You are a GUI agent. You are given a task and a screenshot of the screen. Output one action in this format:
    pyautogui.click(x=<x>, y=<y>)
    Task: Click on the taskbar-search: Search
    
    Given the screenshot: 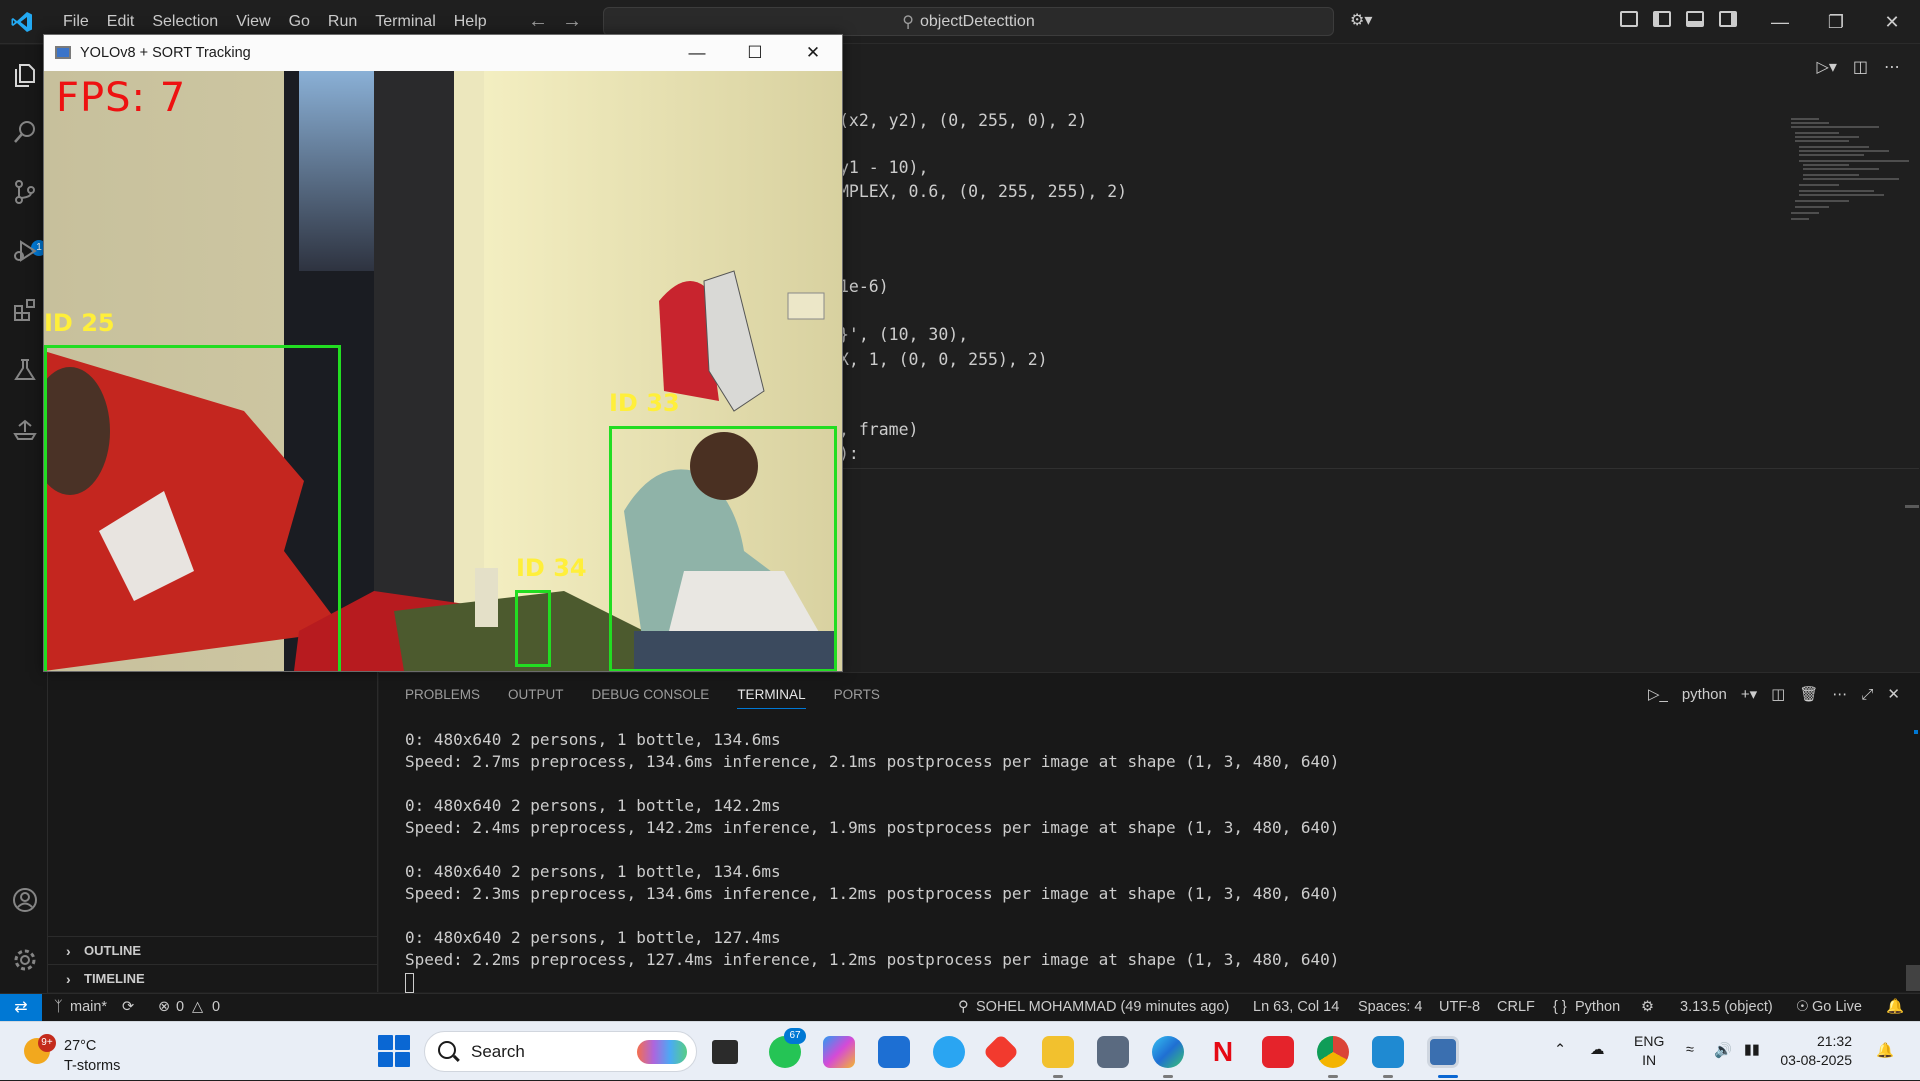 What is the action you would take?
    pyautogui.click(x=560, y=1051)
    